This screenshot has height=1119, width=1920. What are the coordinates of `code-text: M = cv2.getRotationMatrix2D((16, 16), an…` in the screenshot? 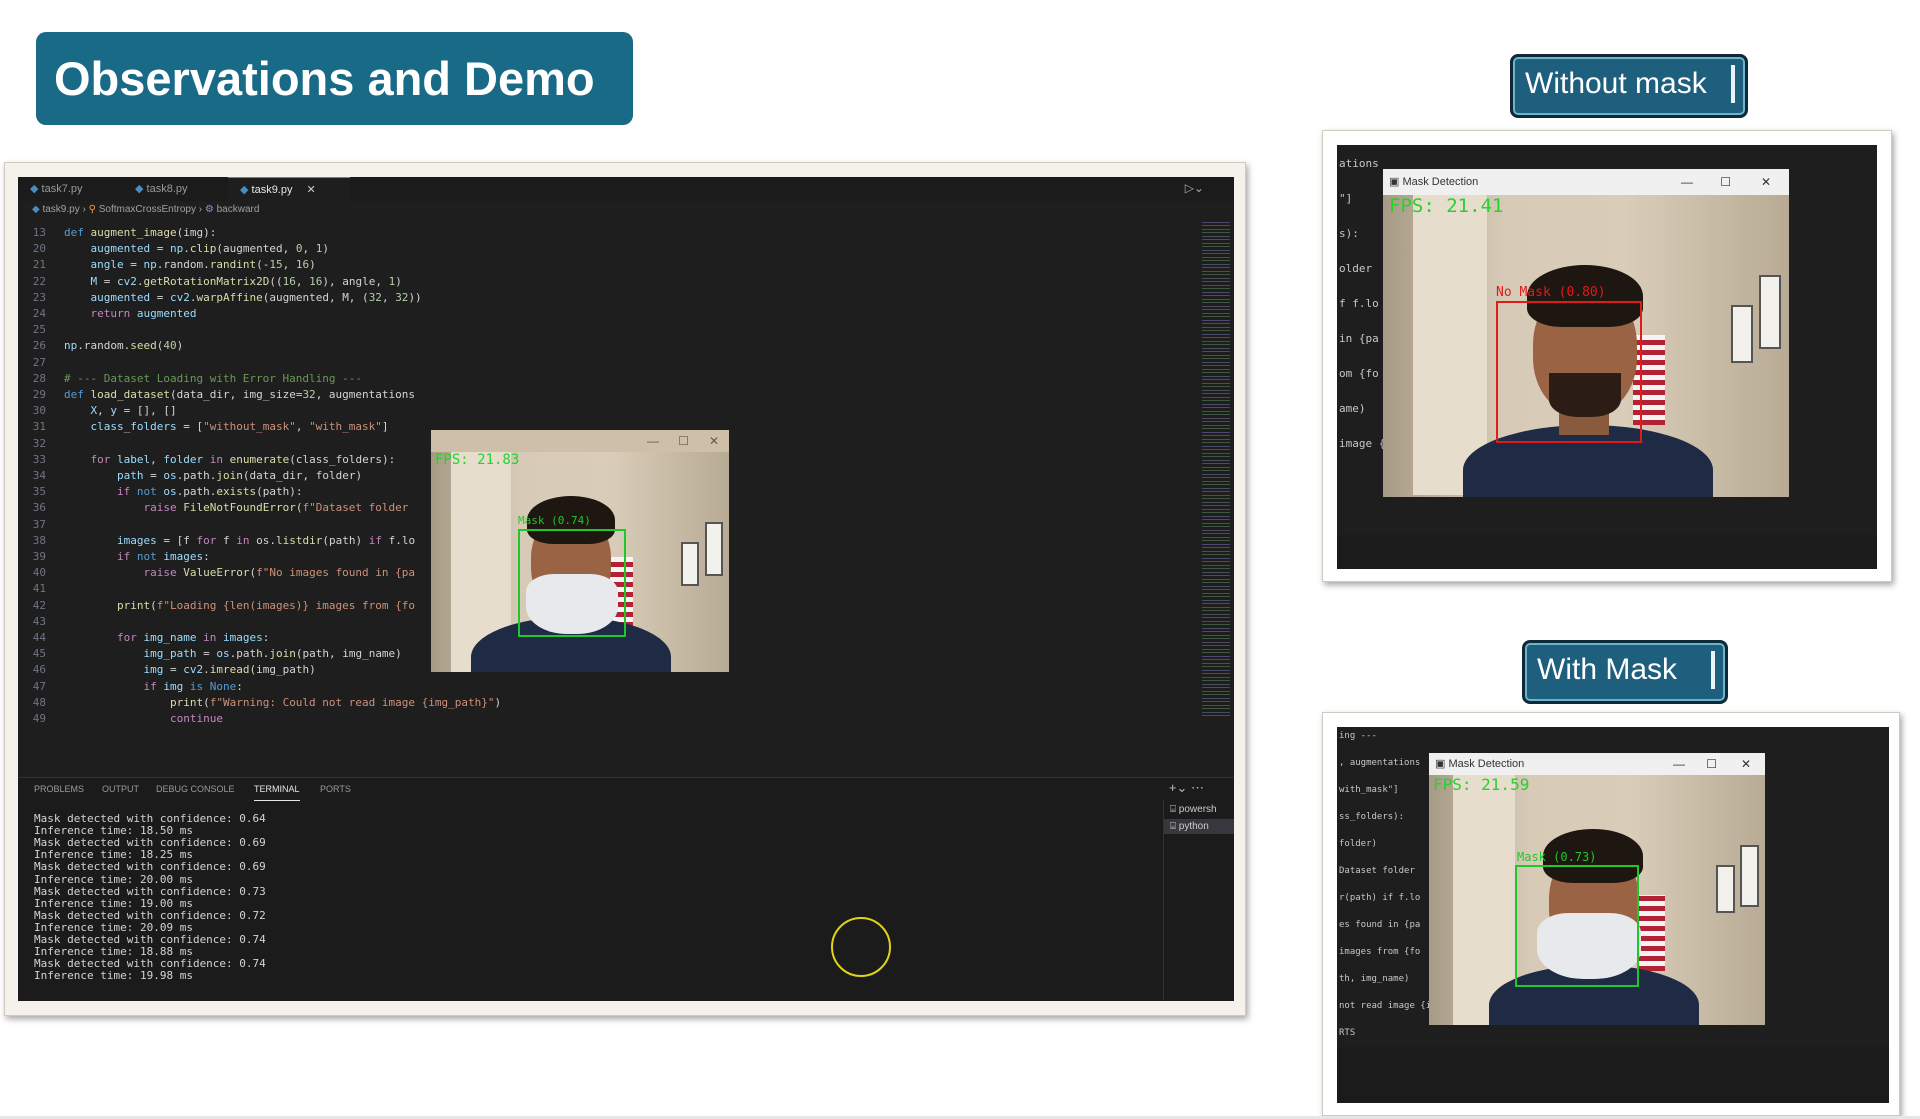 It's located at (246, 281).